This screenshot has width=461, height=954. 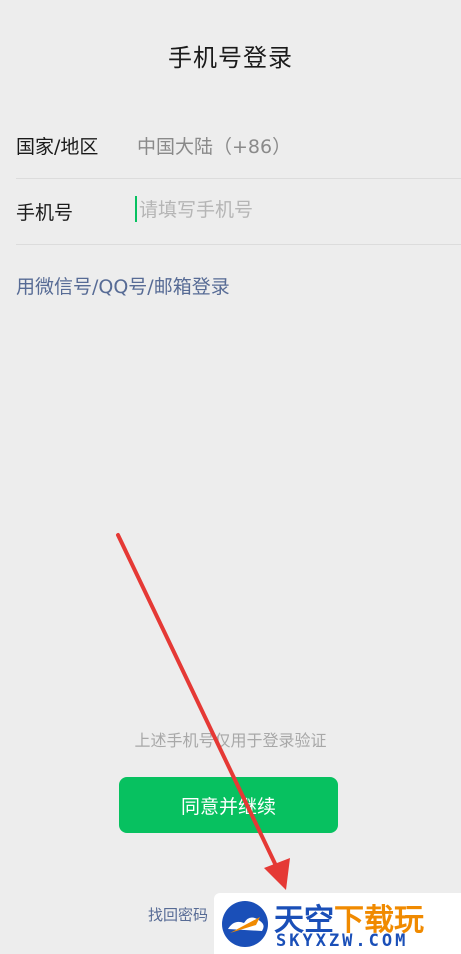 I want to click on country-region-row: 国家/地区 中国大陆（+86）, so click(x=238, y=145).